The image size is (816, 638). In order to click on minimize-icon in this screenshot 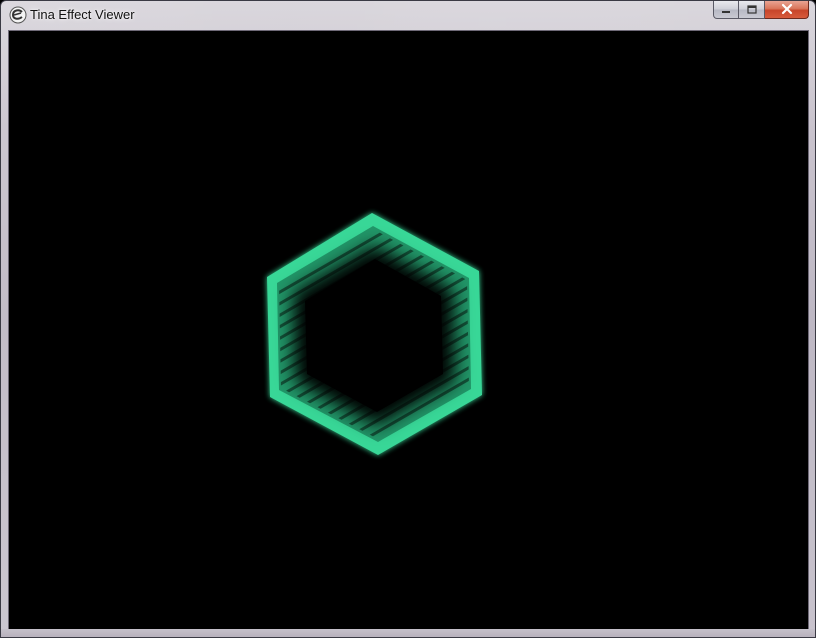, I will do `click(726, 9)`.